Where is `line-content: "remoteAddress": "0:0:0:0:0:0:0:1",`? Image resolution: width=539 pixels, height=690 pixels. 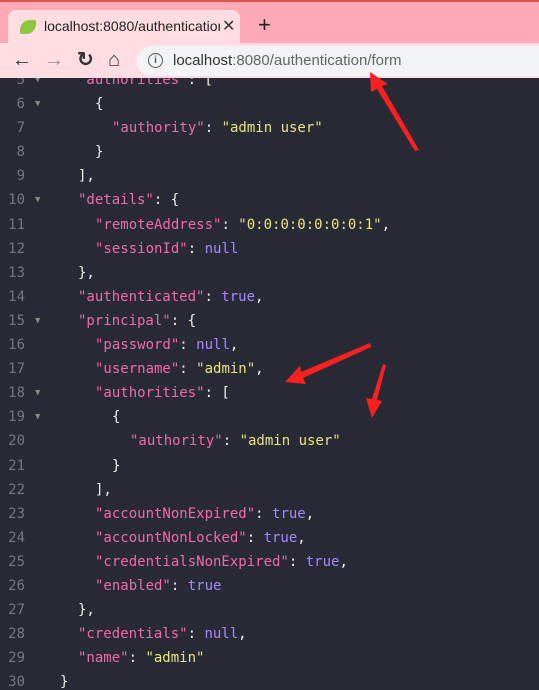
line-content: "remoteAddress": "0:0:0:0:0:0:0:1", is located at coordinates (242, 225).